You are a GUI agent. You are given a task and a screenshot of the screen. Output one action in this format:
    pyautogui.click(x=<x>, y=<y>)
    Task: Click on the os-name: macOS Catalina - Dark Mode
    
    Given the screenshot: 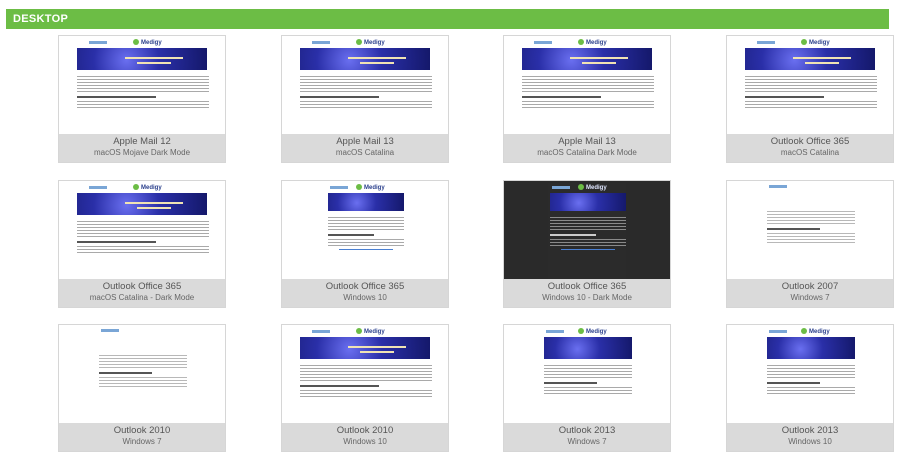 What is the action you would take?
    pyautogui.click(x=142, y=297)
    